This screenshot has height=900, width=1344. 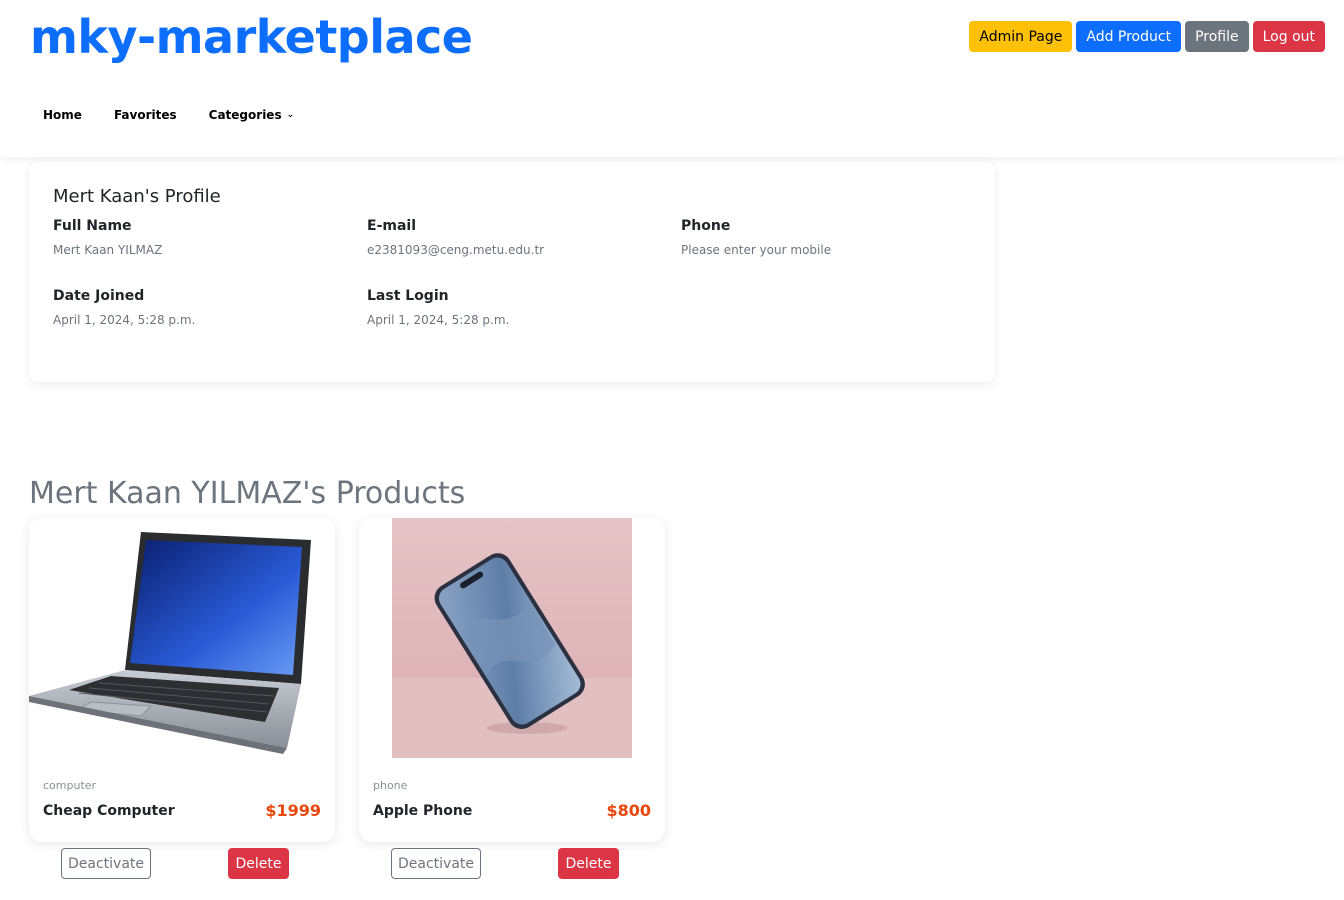 I want to click on nav-categories-label: Categories, so click(x=245, y=115).